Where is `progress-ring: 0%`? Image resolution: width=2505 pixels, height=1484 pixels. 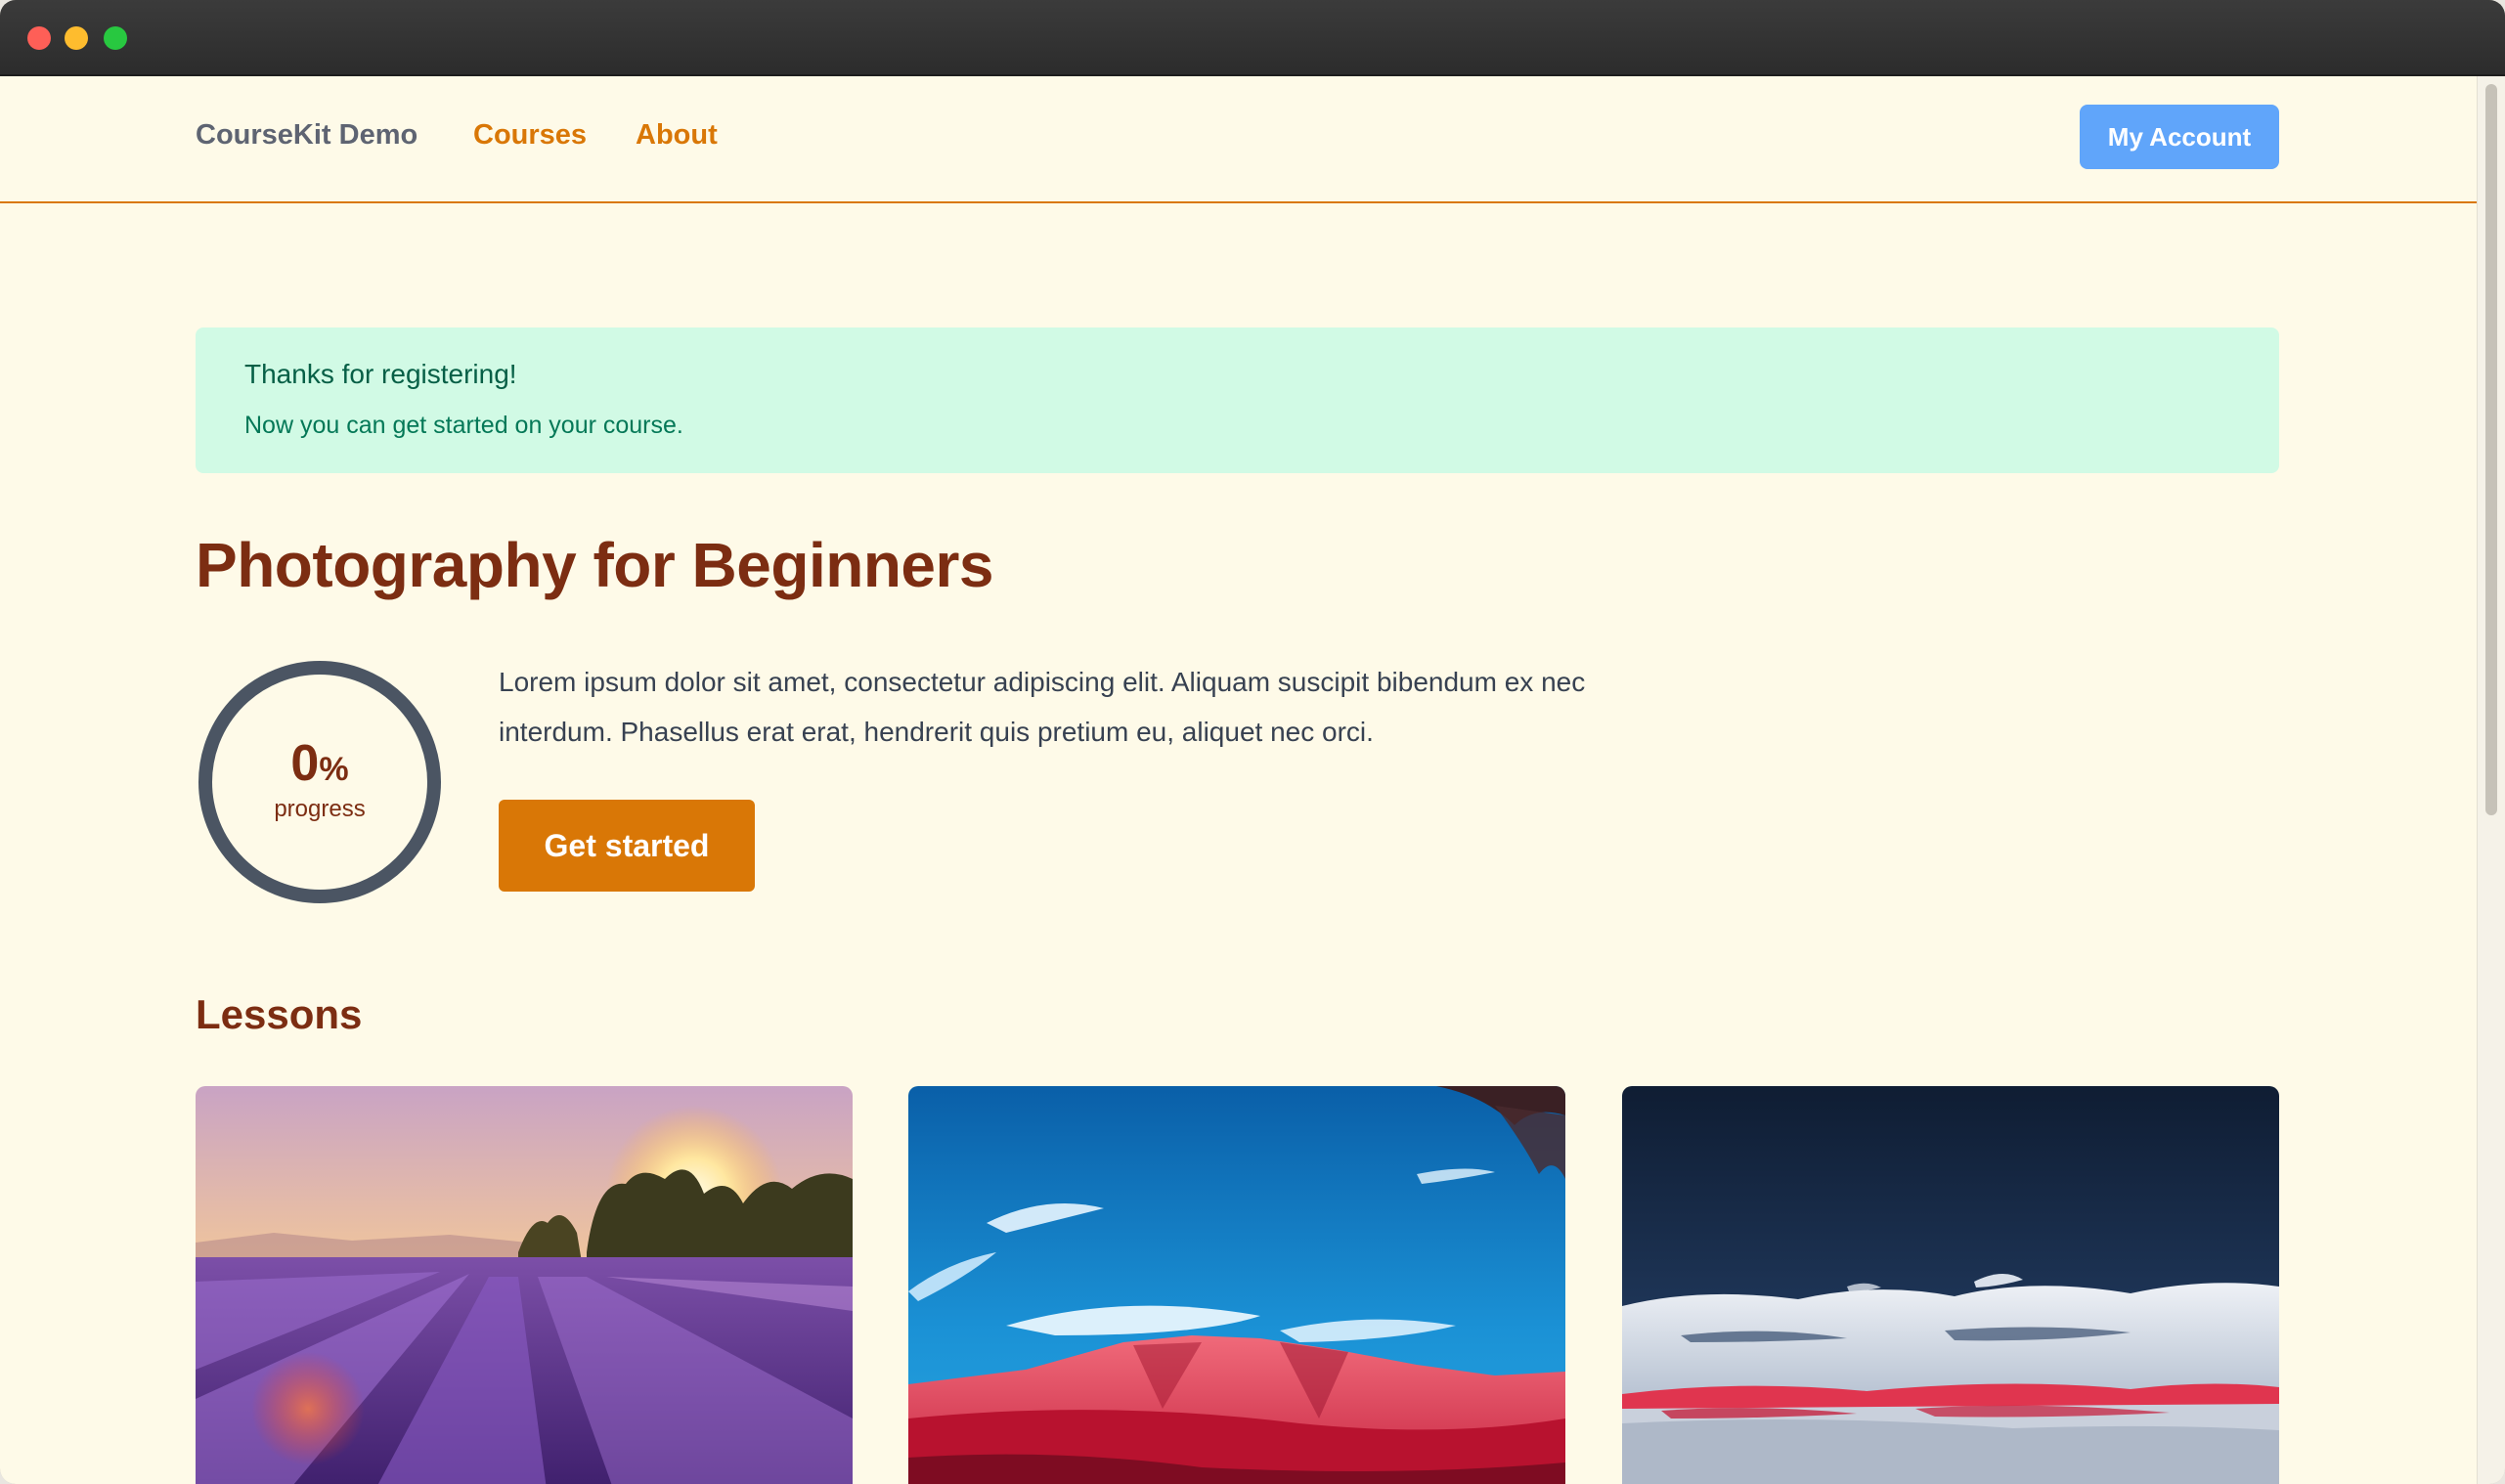
progress-ring: 0% is located at coordinates (320, 782).